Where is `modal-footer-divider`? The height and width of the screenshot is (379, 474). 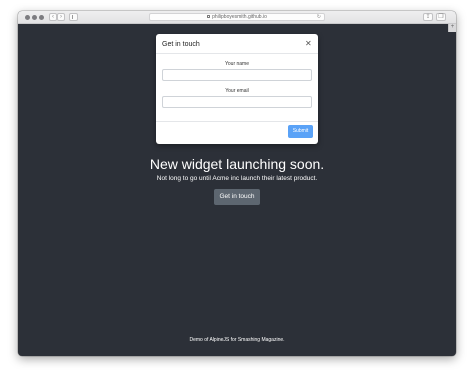
modal-footer-divider is located at coordinates (237, 121).